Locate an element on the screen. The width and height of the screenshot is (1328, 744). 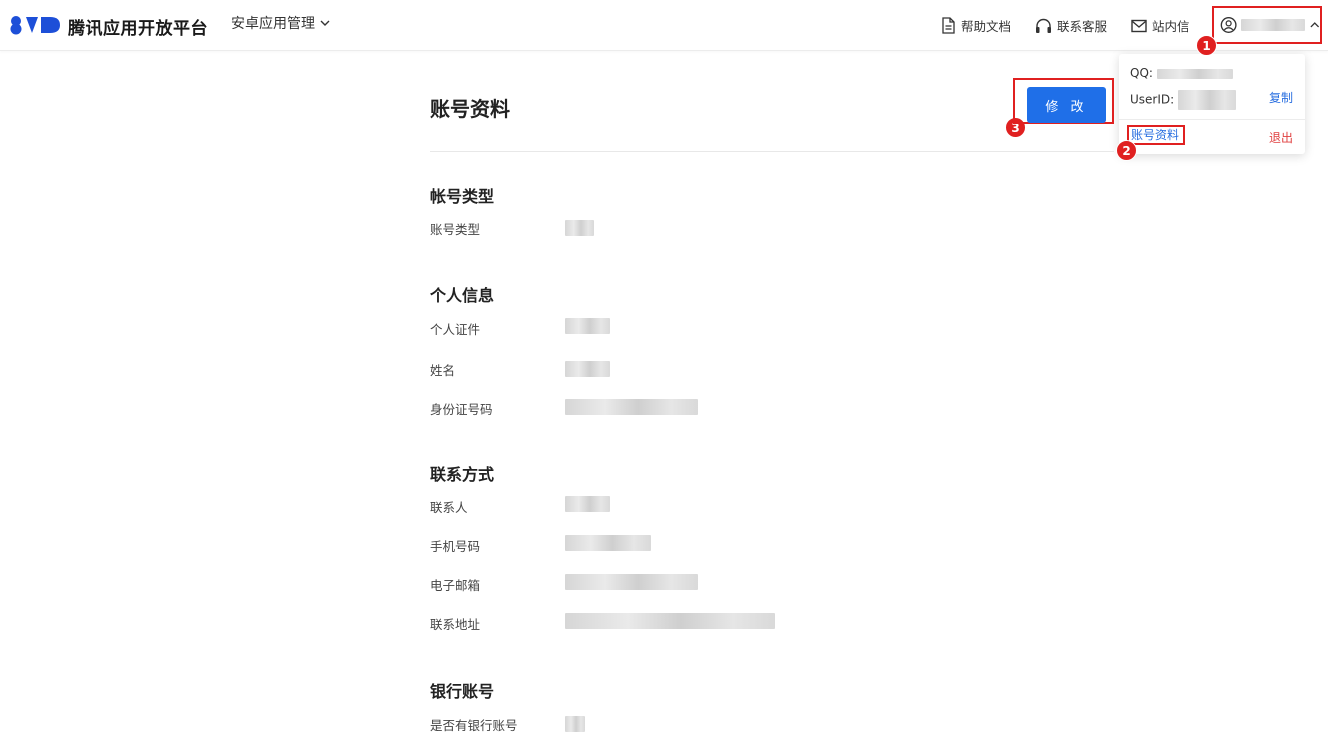
field-label-name: 姓名 is located at coordinates (443, 370).